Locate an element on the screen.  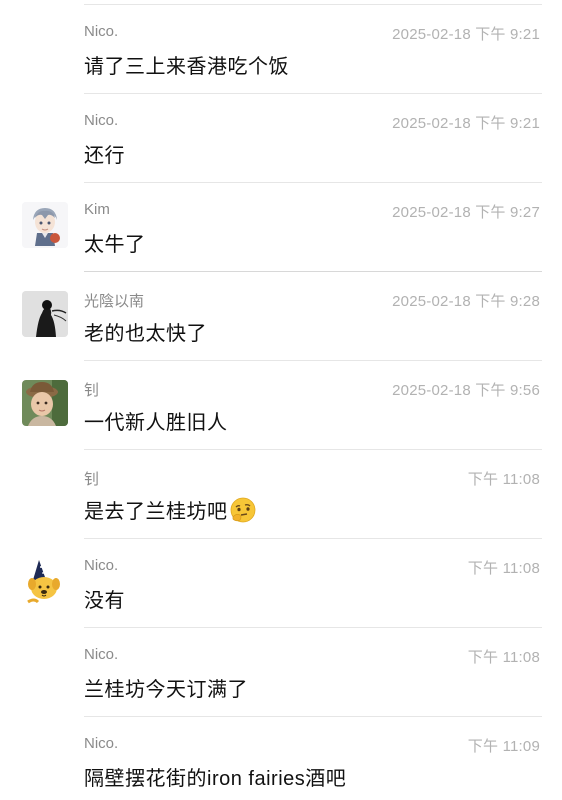
message-text: 没有 is located at coordinates (104, 601).